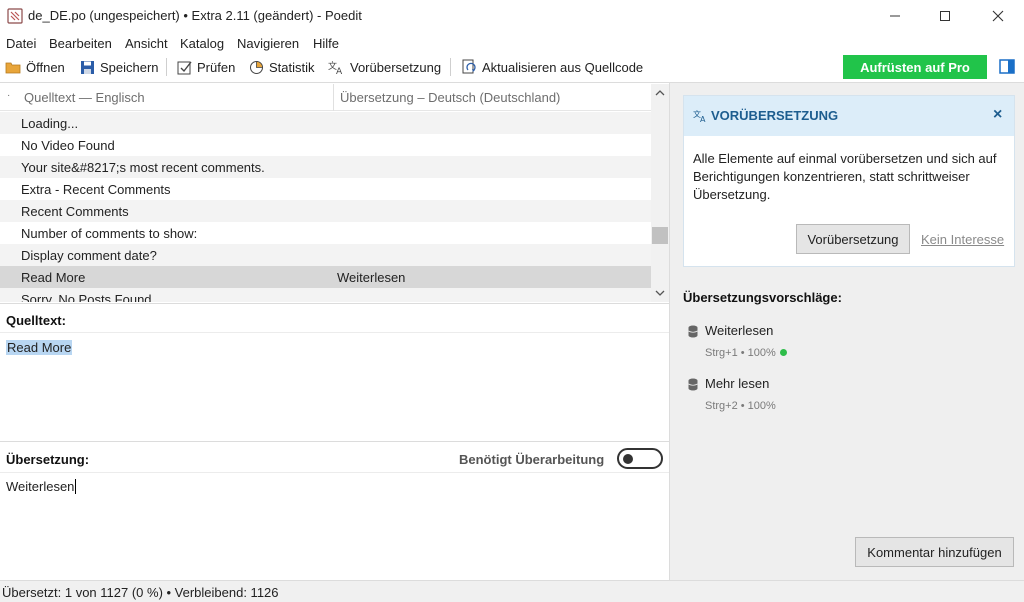  Describe the element at coordinates (849, 116) in the screenshot. I see `pretranslate-card-header: 文A VORÜBERSETZUNG ×` at that location.